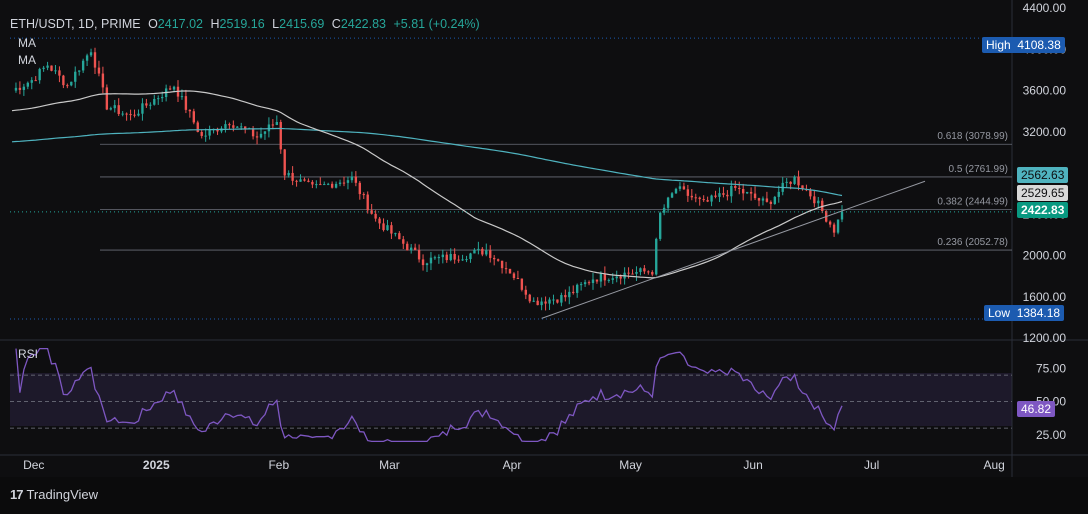  Describe the element at coordinates (28, 354) in the screenshot. I see `rsi-indicator-label: RSI` at that location.